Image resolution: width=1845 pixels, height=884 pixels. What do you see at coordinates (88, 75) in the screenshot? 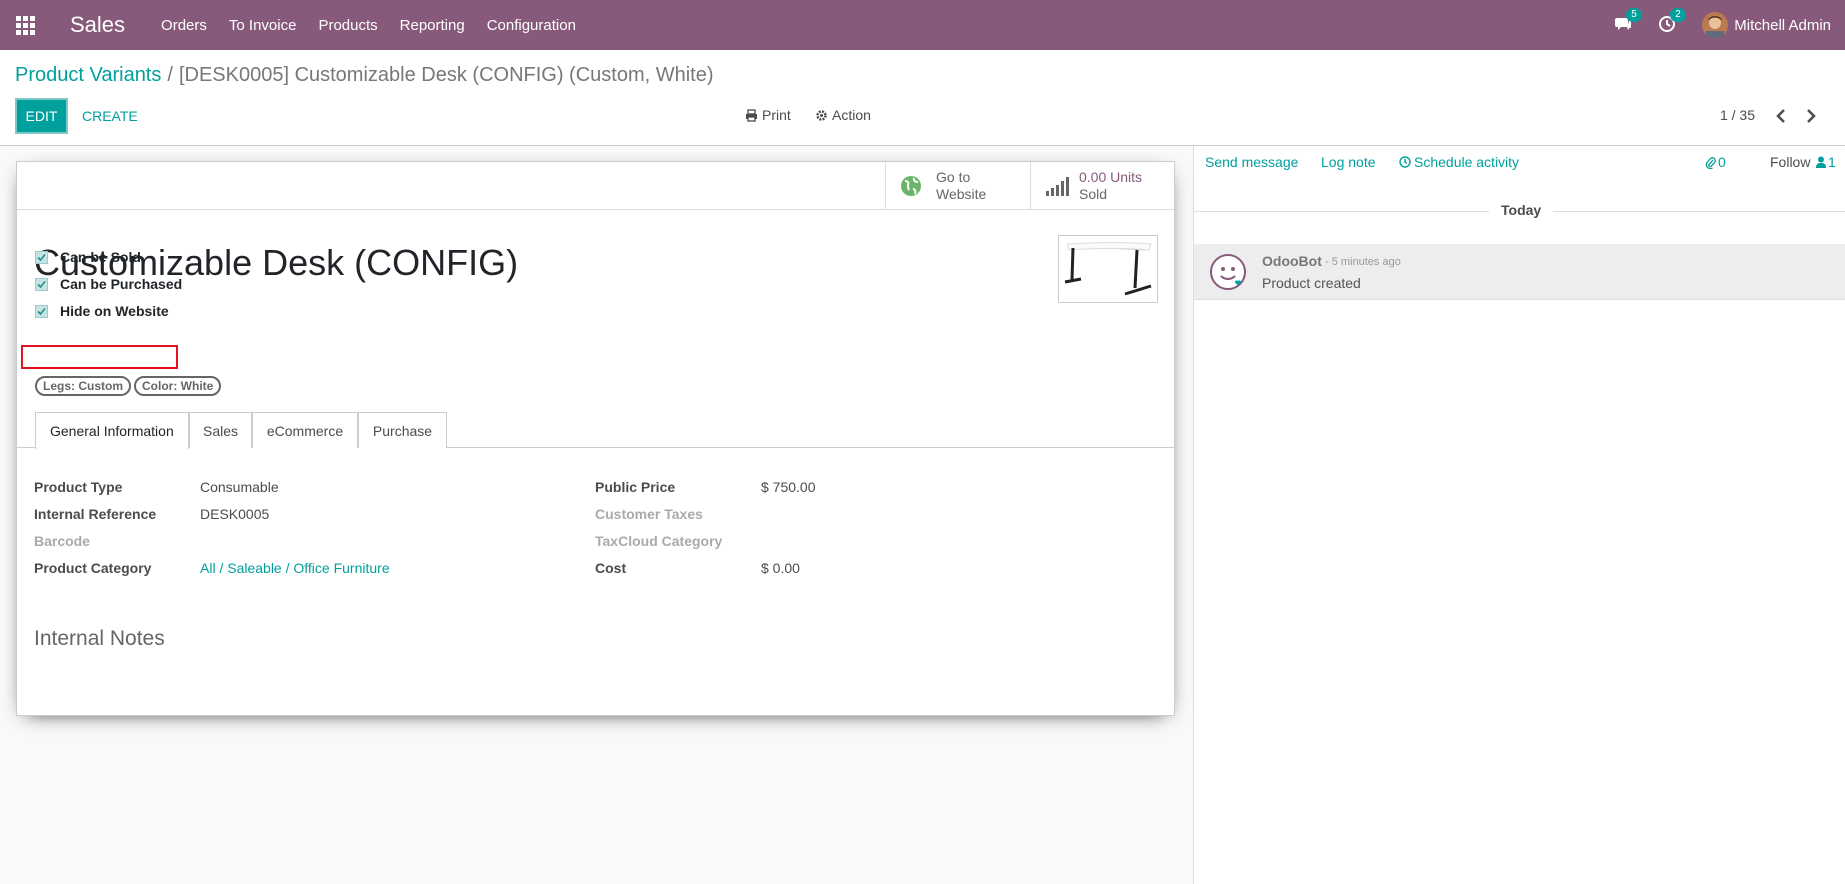
I see `breadcrumb-parent: Product Variants` at bounding box center [88, 75].